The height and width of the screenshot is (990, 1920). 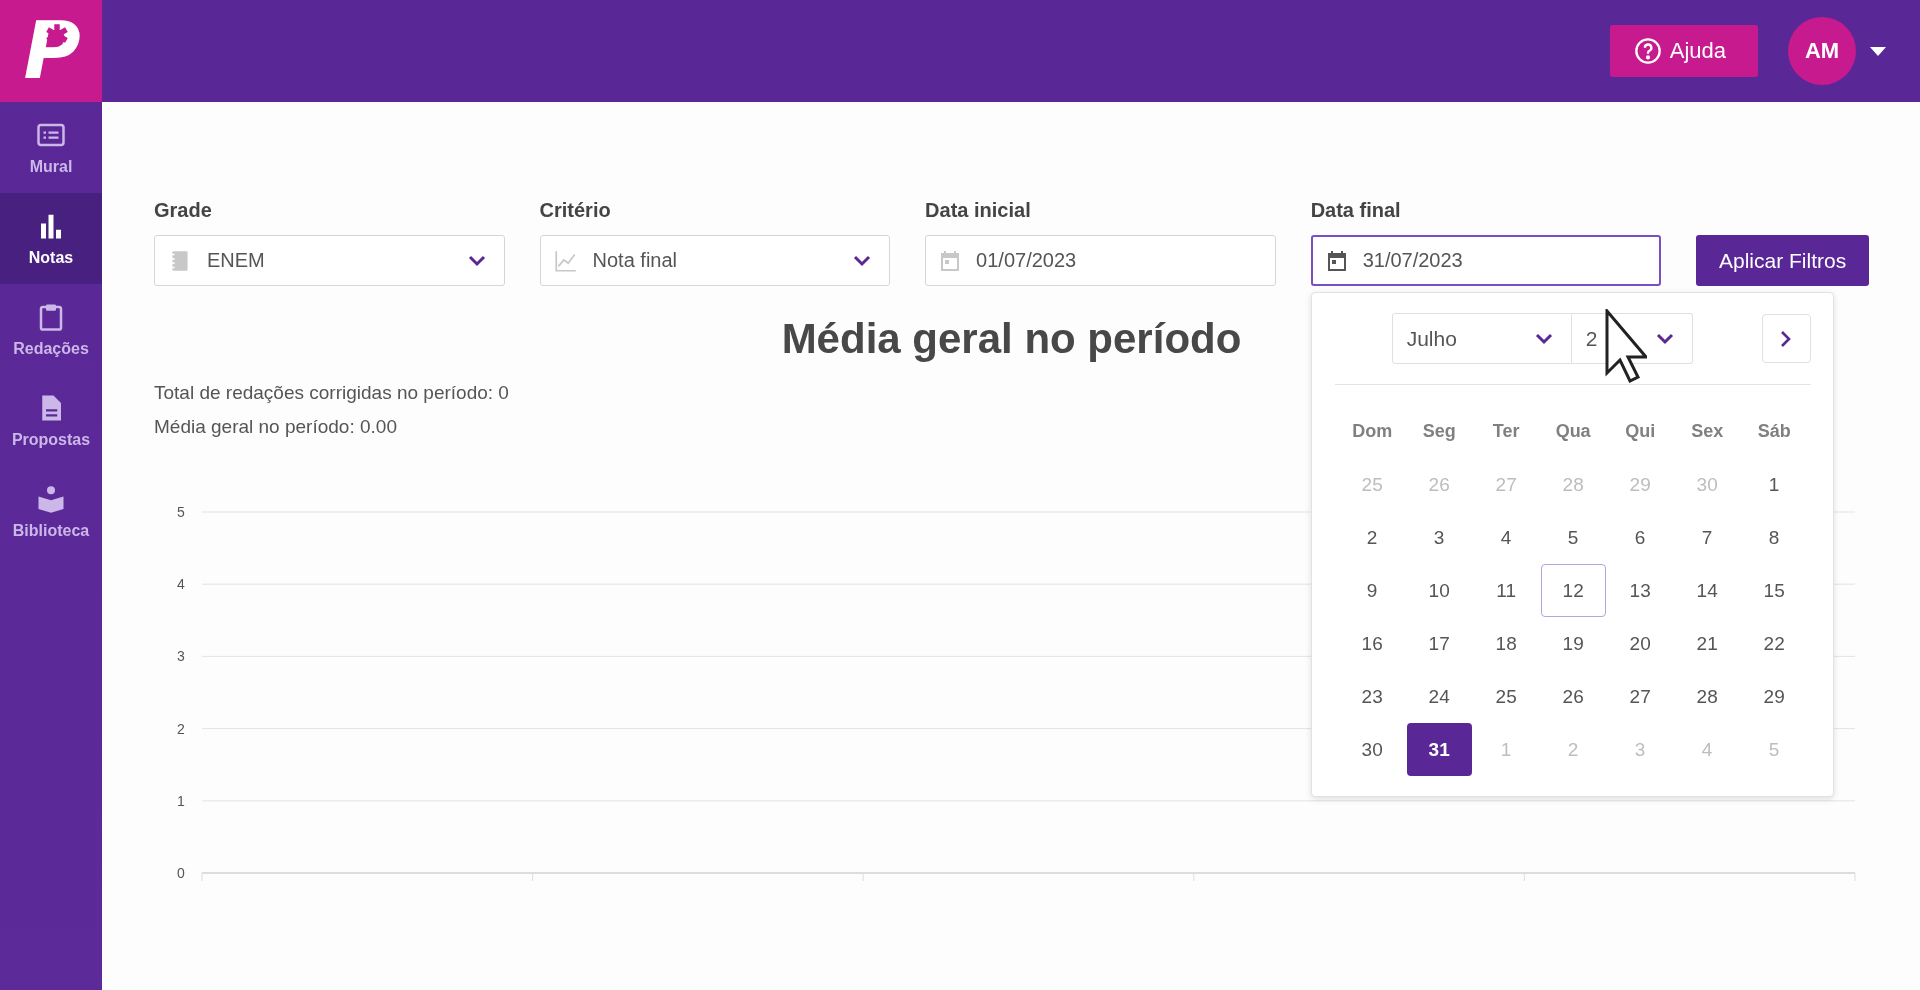 I want to click on weekday-label: Dom, so click(x=1372, y=431).